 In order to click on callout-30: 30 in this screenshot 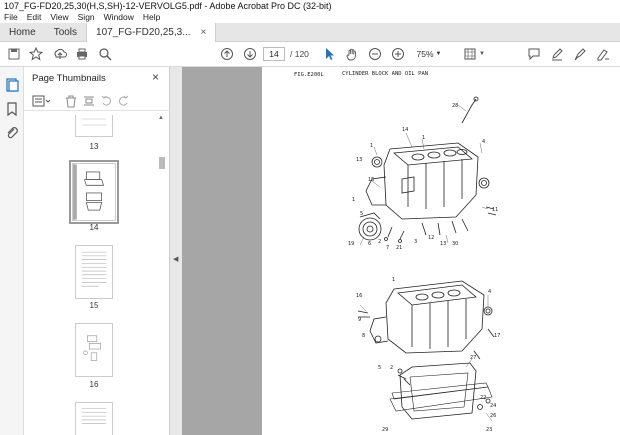, I will do `click(455, 244)`.